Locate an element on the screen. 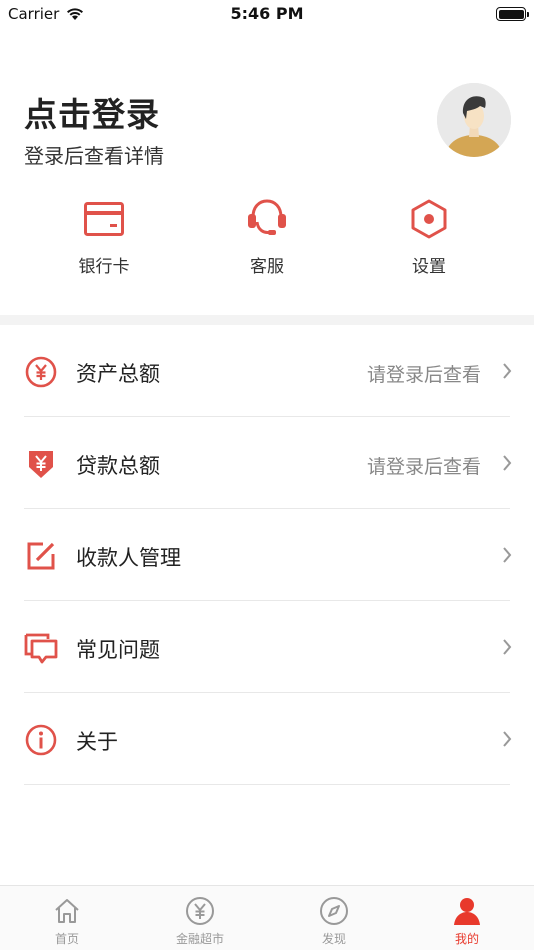 The height and width of the screenshot is (950, 534). quick-actions: 银行卡 客服 设置 is located at coordinates (267, 241).